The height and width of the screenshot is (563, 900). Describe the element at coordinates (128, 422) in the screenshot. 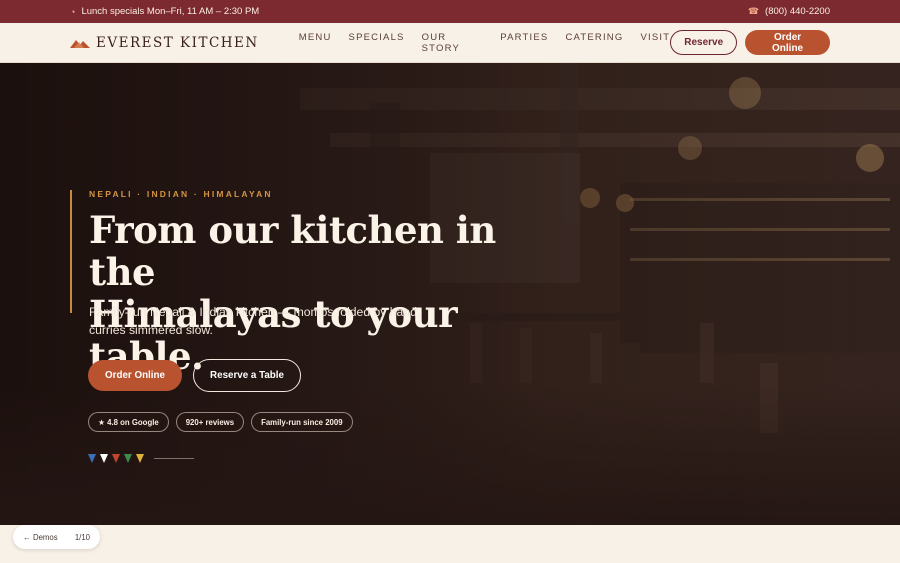

I see `rating-chip: ★ 4.8 on Google` at that location.